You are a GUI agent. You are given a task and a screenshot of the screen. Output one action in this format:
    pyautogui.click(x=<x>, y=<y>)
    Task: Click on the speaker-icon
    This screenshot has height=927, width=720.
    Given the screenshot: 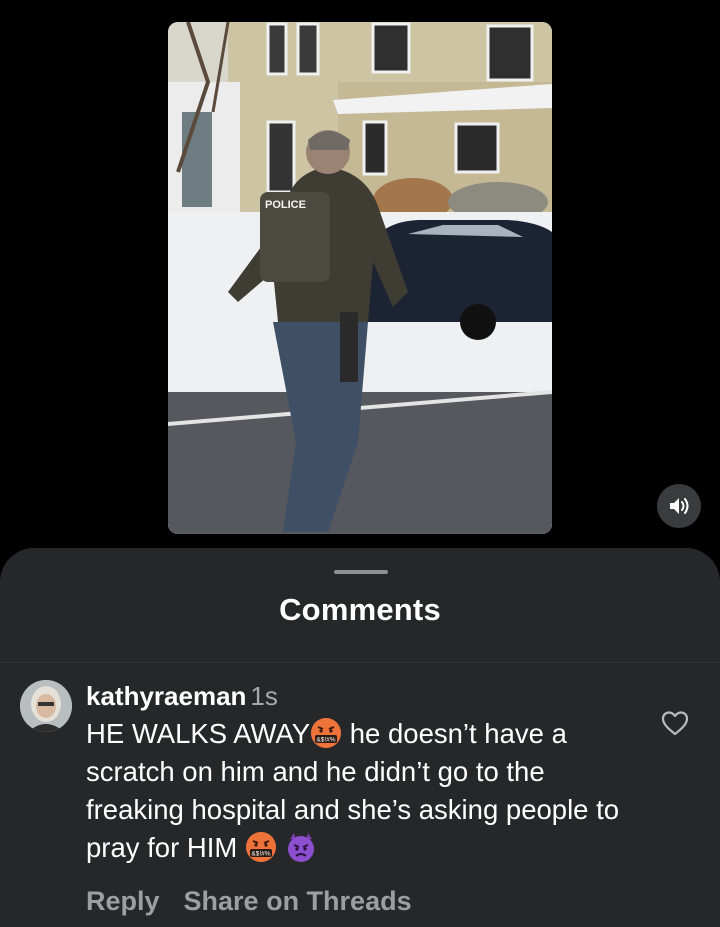 What is the action you would take?
    pyautogui.click(x=679, y=506)
    